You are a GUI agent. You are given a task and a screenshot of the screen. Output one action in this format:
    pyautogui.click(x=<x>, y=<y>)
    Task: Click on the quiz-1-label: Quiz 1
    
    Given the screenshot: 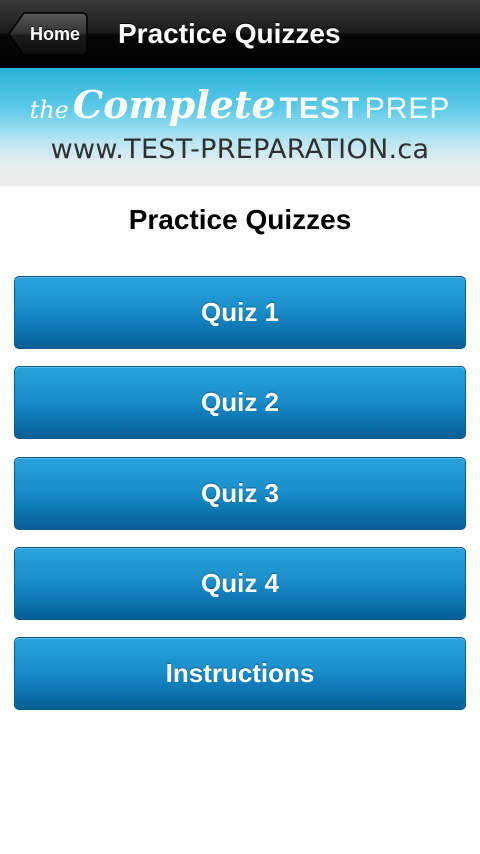 What is the action you would take?
    pyautogui.click(x=239, y=312)
    